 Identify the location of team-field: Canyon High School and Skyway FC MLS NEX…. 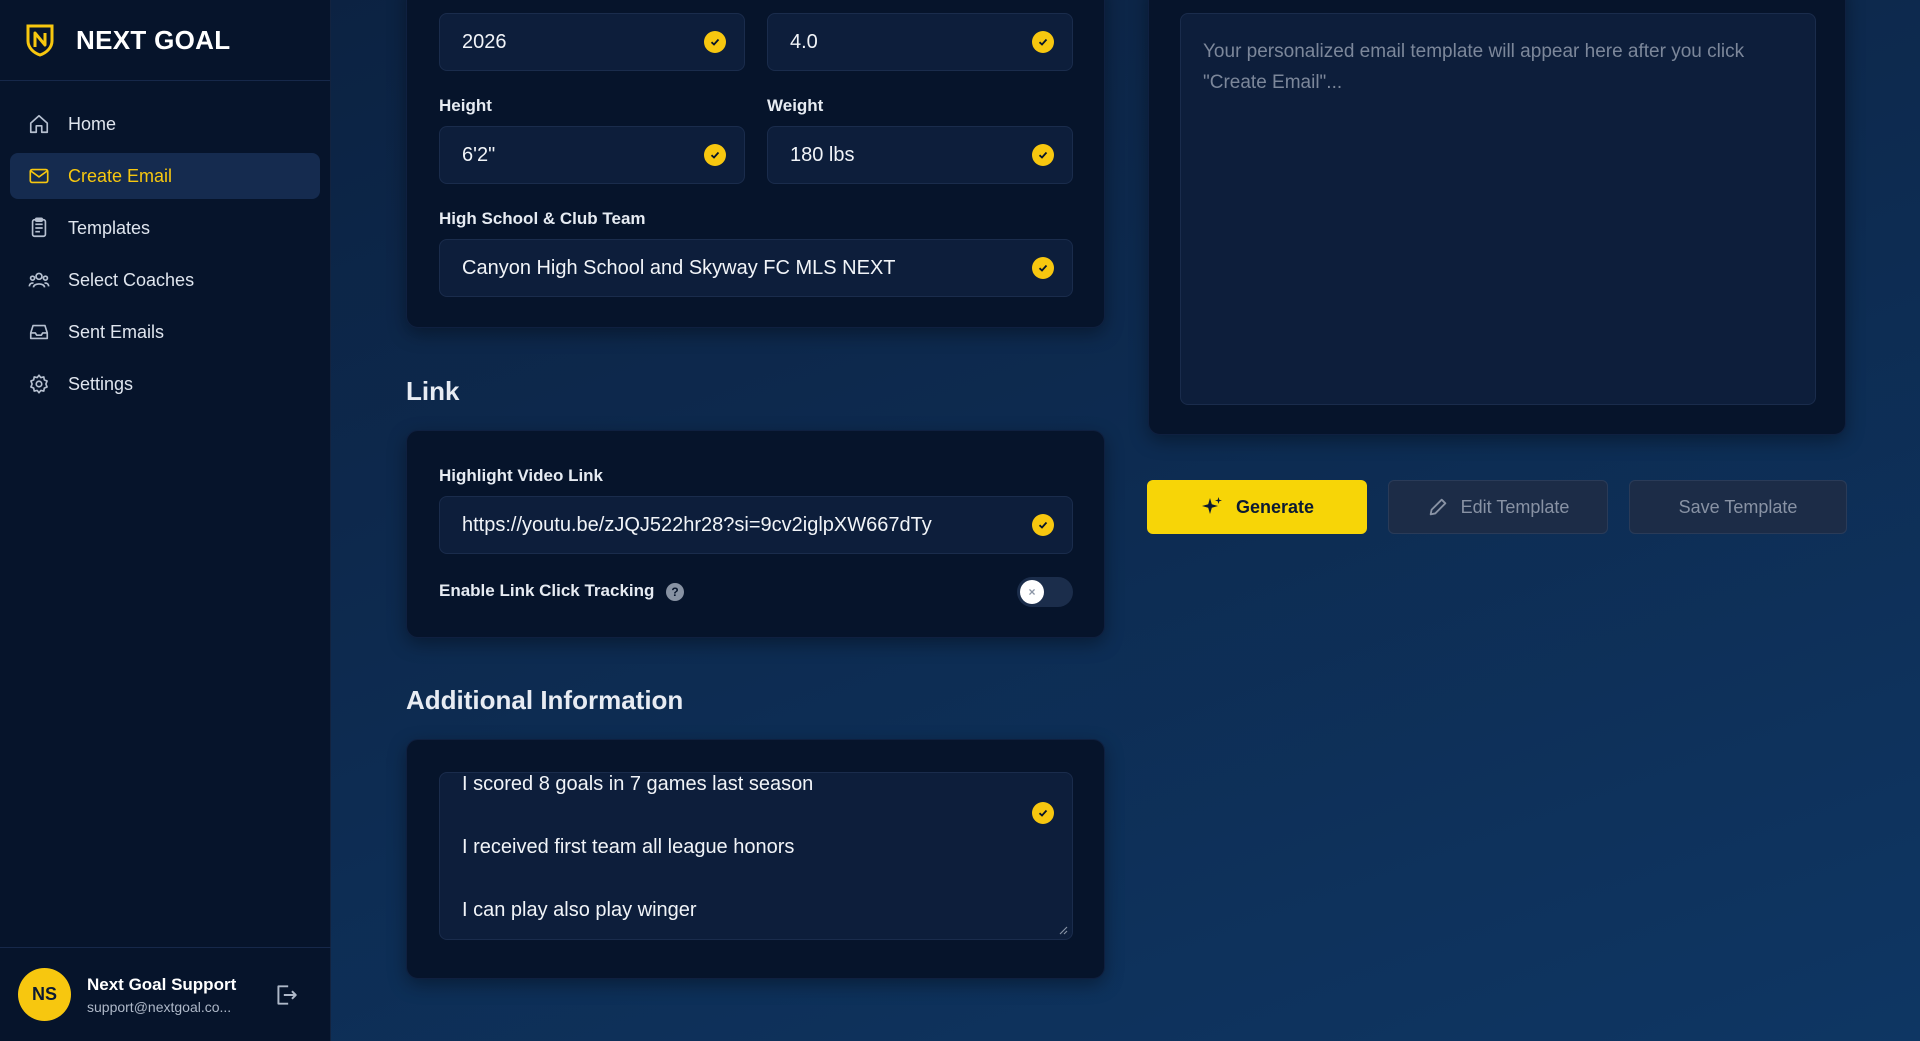
(756, 268).